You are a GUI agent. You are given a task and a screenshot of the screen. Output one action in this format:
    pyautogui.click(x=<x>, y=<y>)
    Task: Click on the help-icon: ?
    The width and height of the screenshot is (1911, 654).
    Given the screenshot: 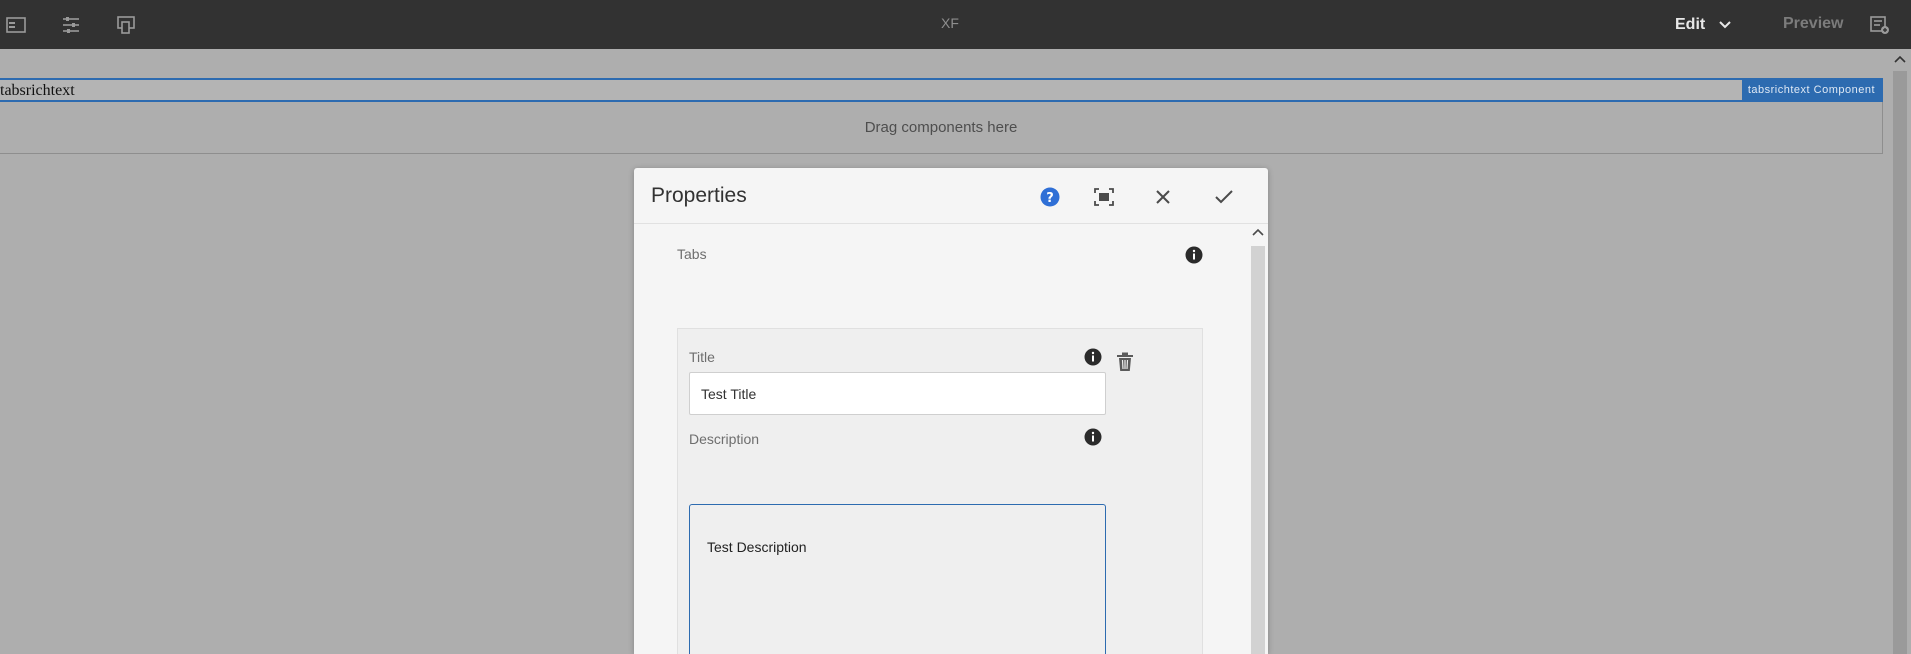 What is the action you would take?
    pyautogui.click(x=1050, y=197)
    